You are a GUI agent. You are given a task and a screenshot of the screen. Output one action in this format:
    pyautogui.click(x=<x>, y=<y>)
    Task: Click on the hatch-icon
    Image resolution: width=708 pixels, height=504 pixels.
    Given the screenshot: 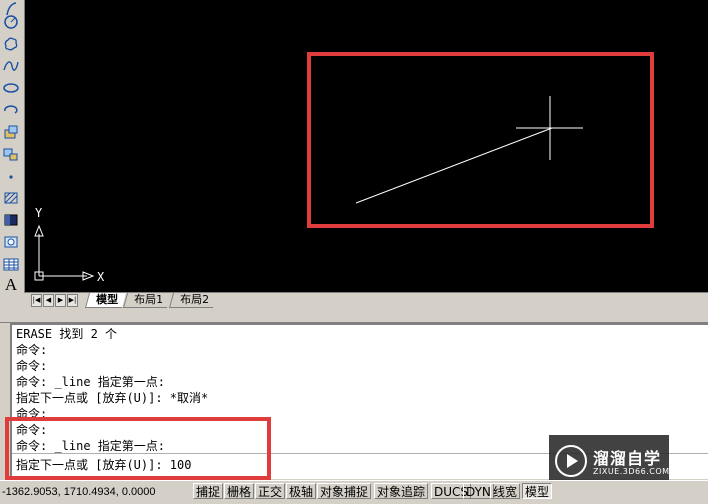 What is the action you would take?
    pyautogui.click(x=11, y=198)
    